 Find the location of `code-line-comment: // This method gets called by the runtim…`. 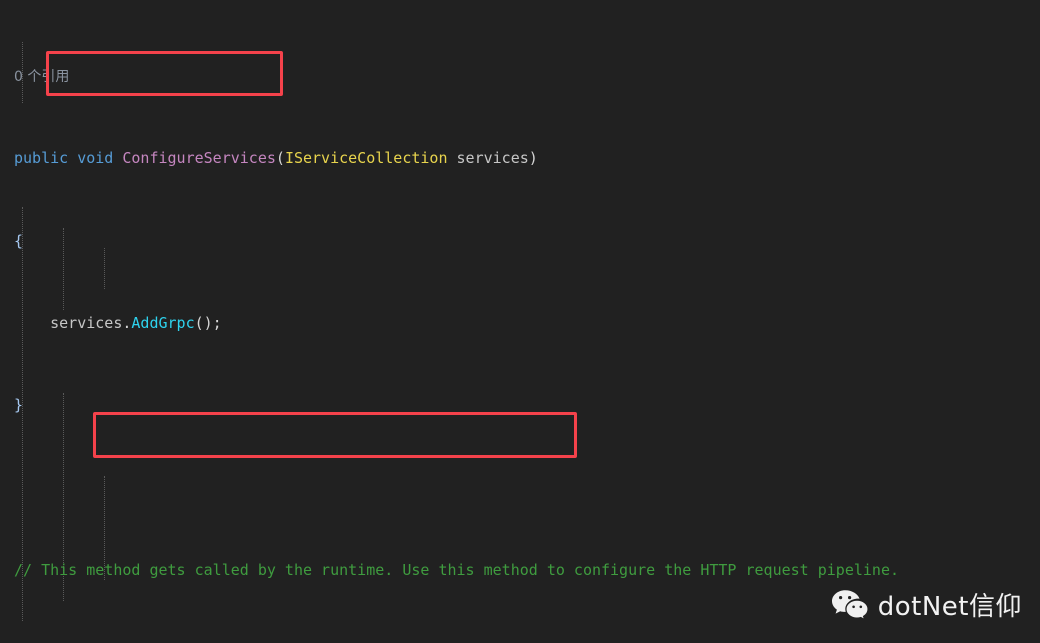

code-line-comment: // This method gets called by the runtim… is located at coordinates (457, 570).